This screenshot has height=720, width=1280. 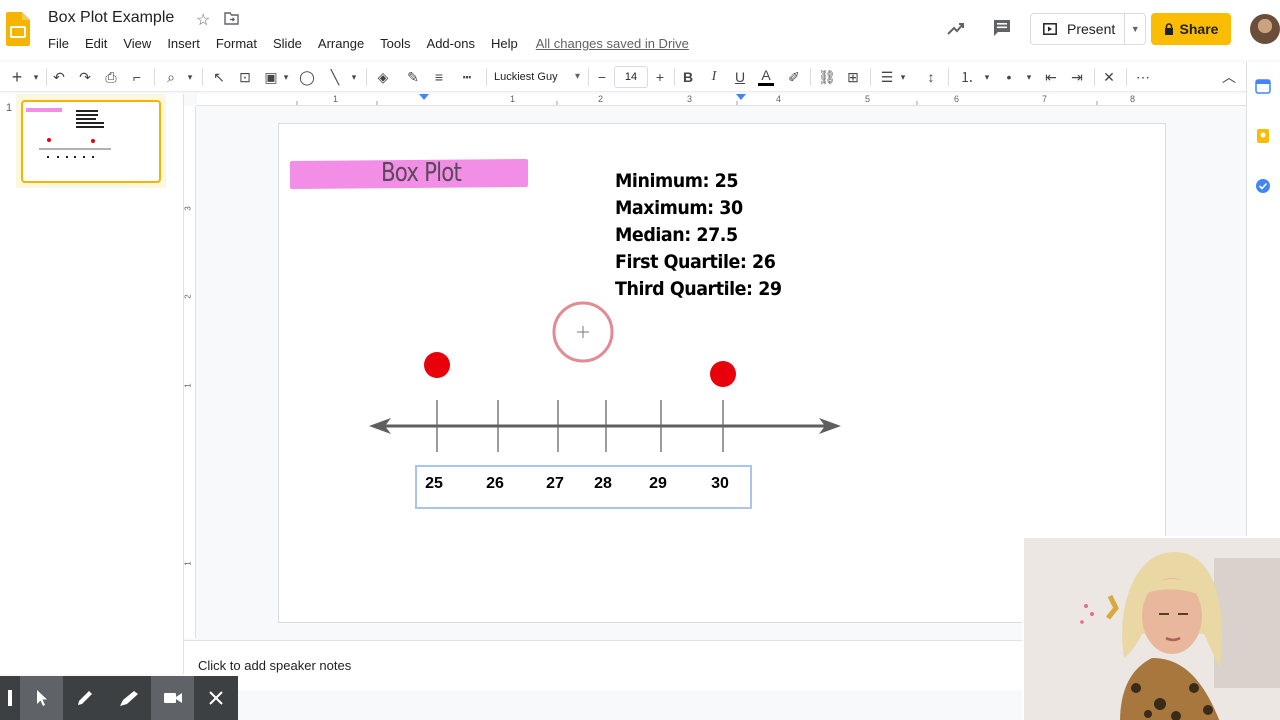 I want to click on menu-format: Format, so click(x=236, y=44).